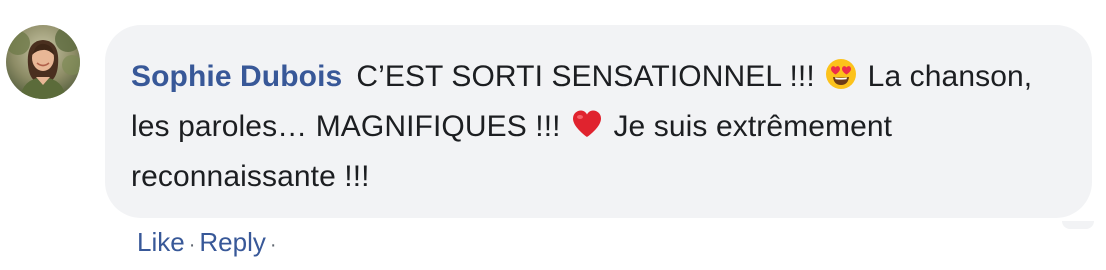 The width and height of the screenshot is (1106, 270). Describe the element at coordinates (232, 242) in the screenshot. I see `reply-link: Reply` at that location.